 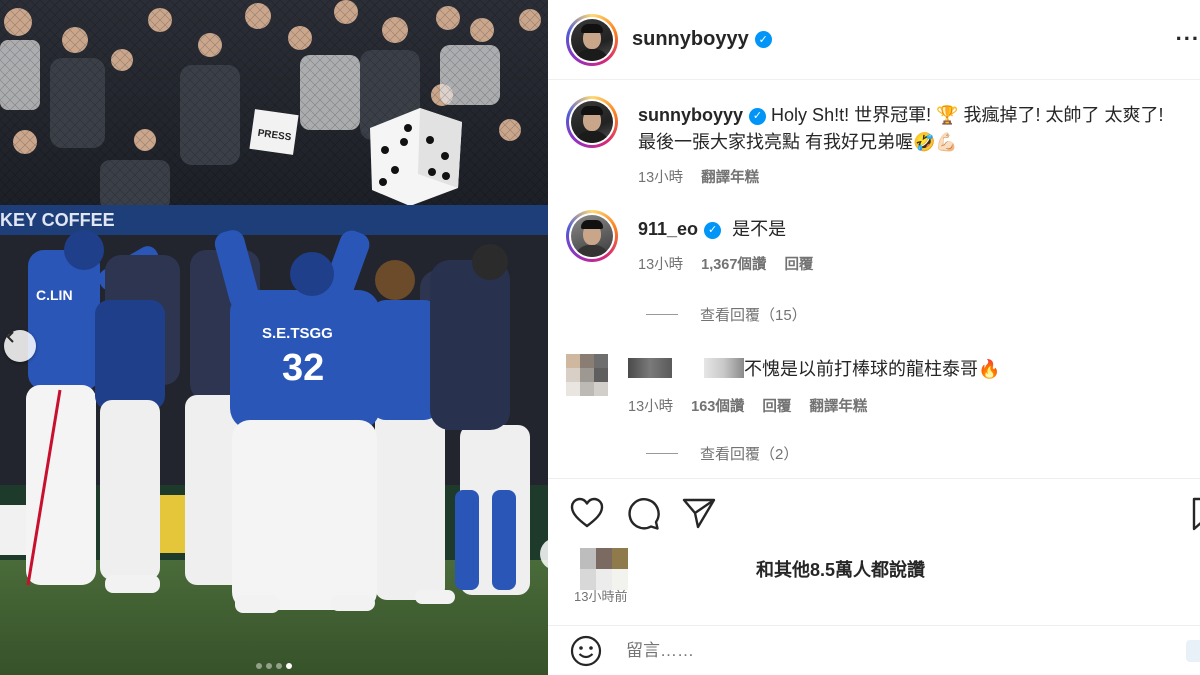 What do you see at coordinates (874, 513) in the screenshot?
I see `action-bar` at bounding box center [874, 513].